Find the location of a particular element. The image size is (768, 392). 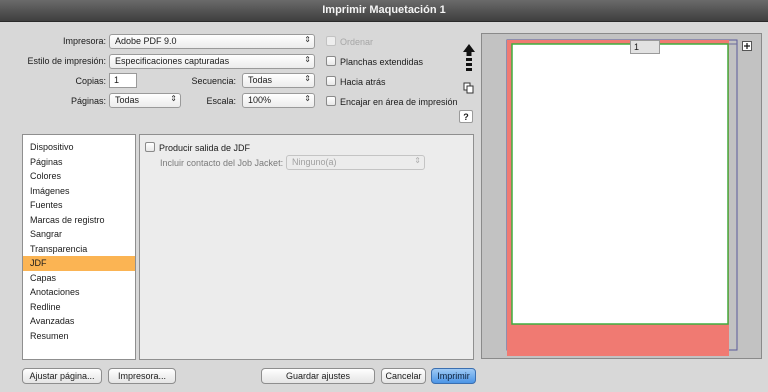

hacia-atras-checkbox: Hacia atrás is located at coordinates (356, 81).